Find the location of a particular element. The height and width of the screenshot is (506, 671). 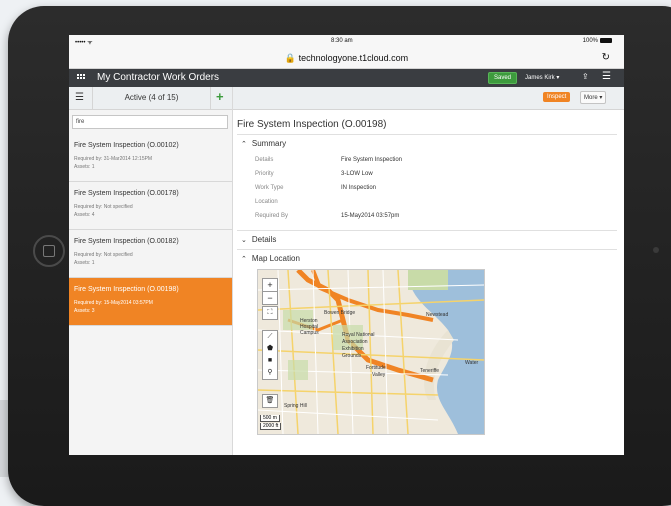

map-tiles is located at coordinates (371, 352).